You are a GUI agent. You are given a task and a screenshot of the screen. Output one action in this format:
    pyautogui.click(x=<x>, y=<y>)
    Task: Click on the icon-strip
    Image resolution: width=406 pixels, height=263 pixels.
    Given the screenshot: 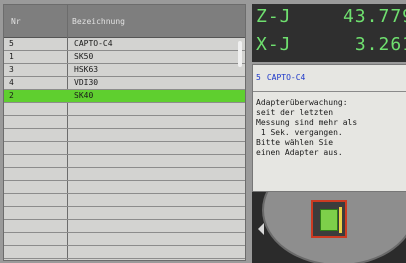 What is the action you would take?
    pyautogui.click(x=329, y=227)
    